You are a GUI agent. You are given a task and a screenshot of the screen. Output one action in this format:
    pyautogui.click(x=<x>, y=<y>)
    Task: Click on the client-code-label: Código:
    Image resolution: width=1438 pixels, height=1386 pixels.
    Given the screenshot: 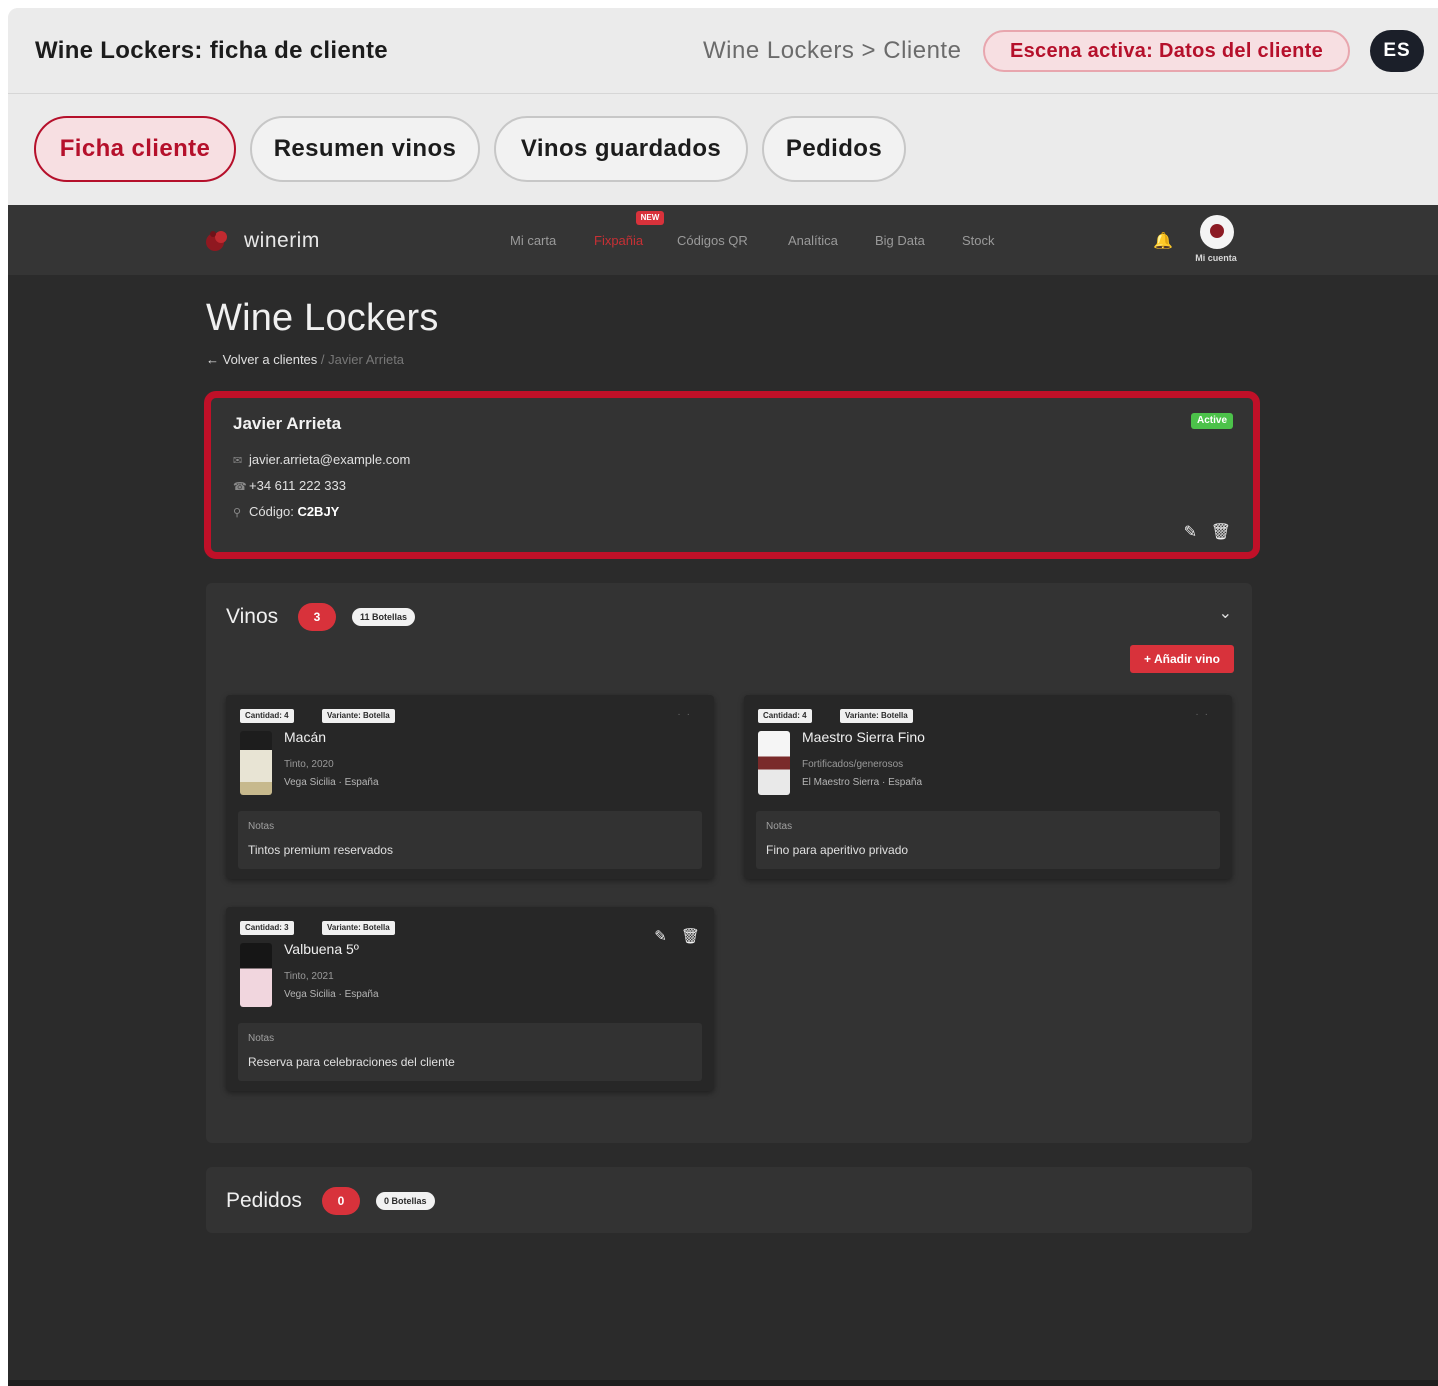 What is the action you would take?
    pyautogui.click(x=271, y=511)
    